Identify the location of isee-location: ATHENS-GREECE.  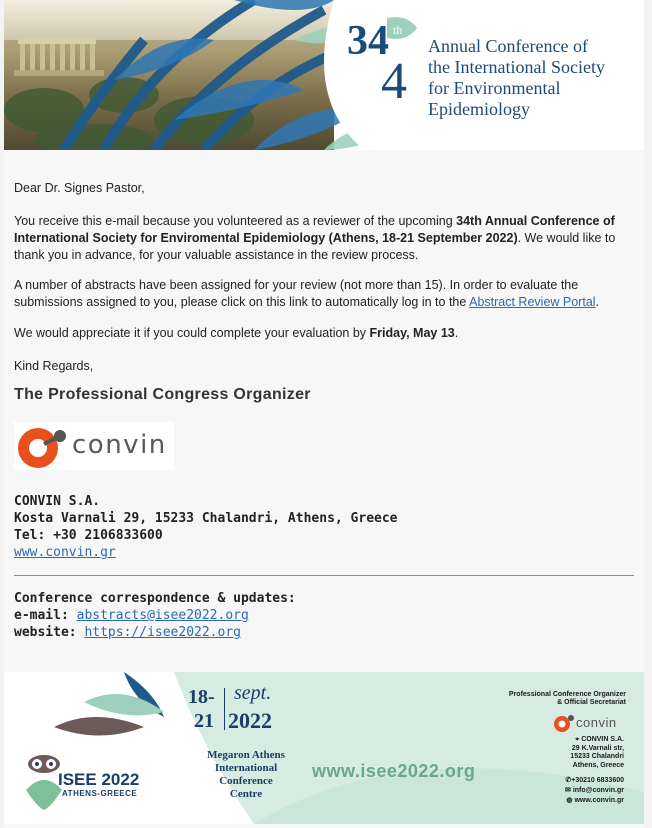
(100, 793).